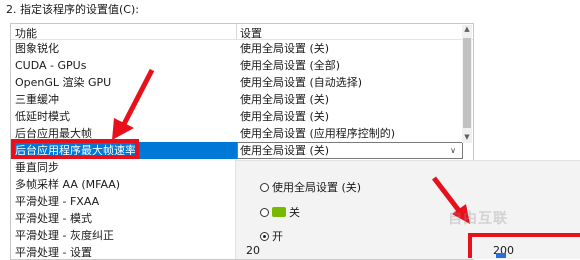  I want to click on slider-thumb, so click(501, 255).